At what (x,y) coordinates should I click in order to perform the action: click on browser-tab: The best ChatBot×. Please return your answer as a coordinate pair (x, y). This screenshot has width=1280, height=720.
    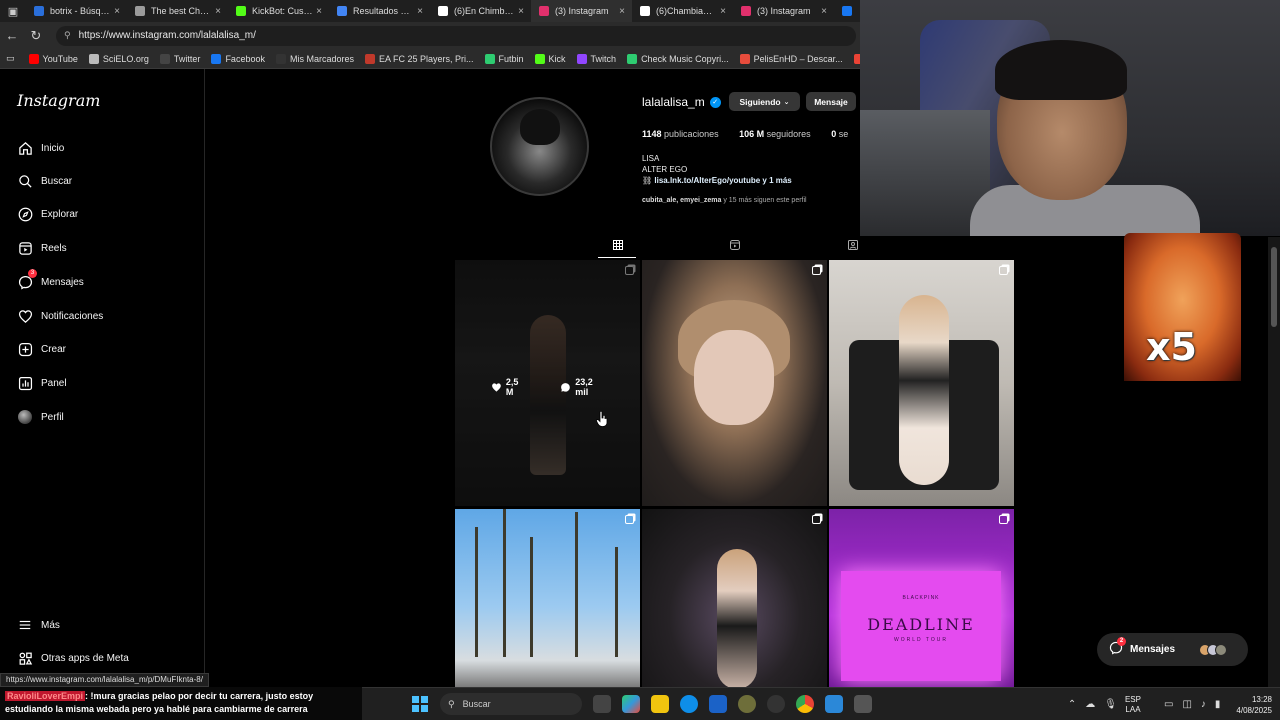
    Looking at the image, I should click on (177, 11).